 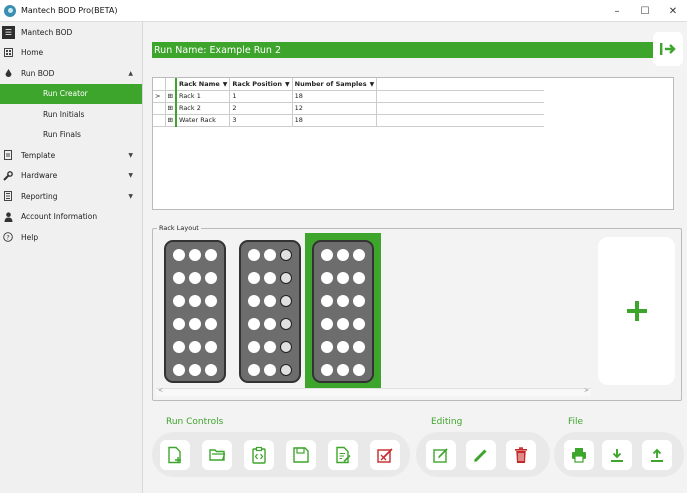 What do you see at coordinates (71, 53) in the screenshot?
I see `sidebar-item-home: Home` at bounding box center [71, 53].